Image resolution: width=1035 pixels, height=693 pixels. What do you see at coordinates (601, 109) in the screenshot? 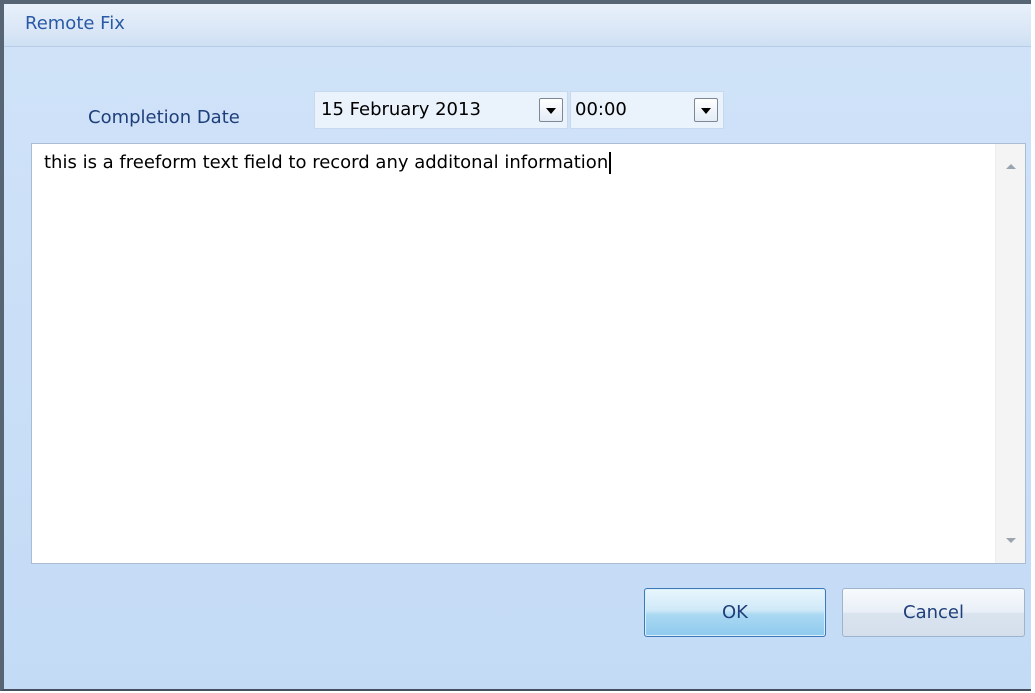
I see `time-value: 00:00` at bounding box center [601, 109].